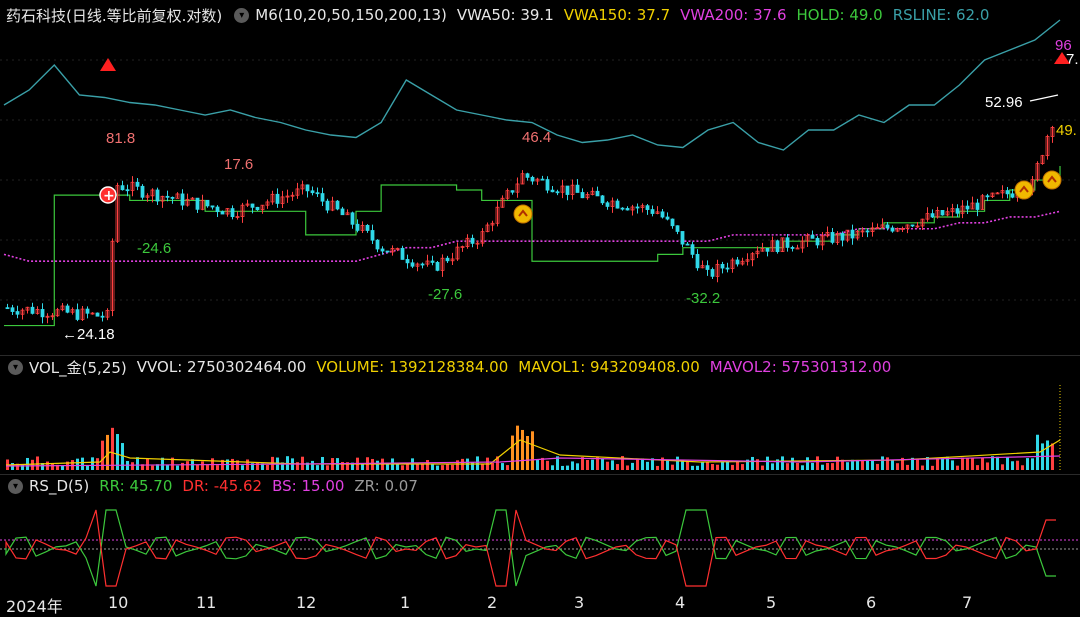  What do you see at coordinates (703, 298) in the screenshot?
I see `chart-annotation: -32.2` at bounding box center [703, 298].